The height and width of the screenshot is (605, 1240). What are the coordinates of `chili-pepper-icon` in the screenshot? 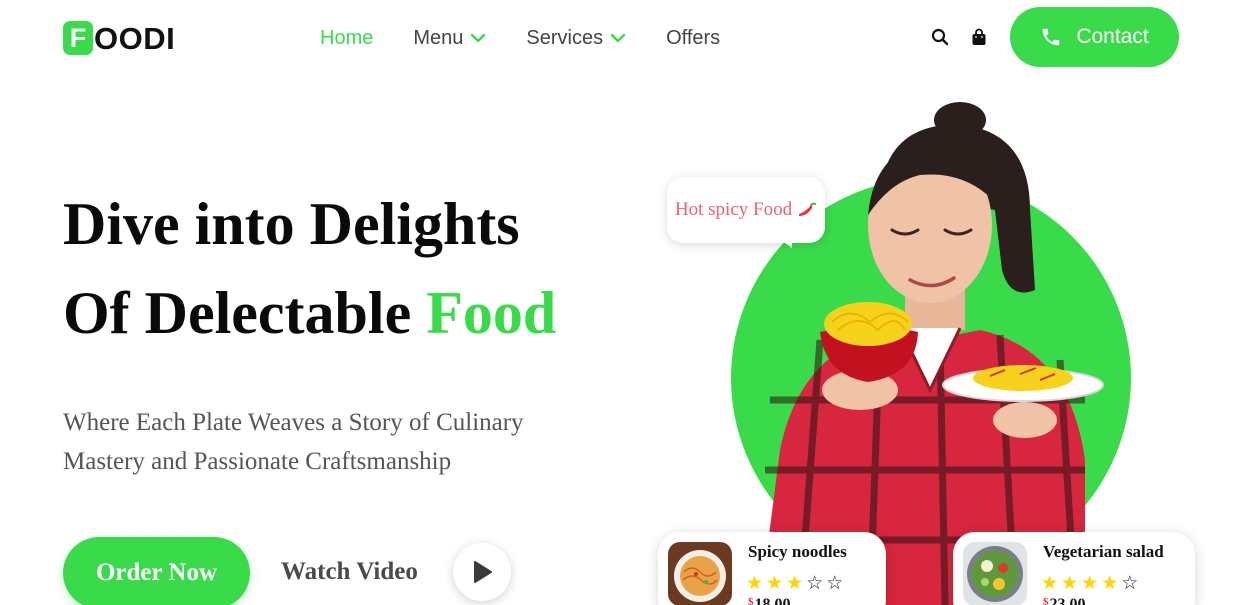 It's located at (808, 209).